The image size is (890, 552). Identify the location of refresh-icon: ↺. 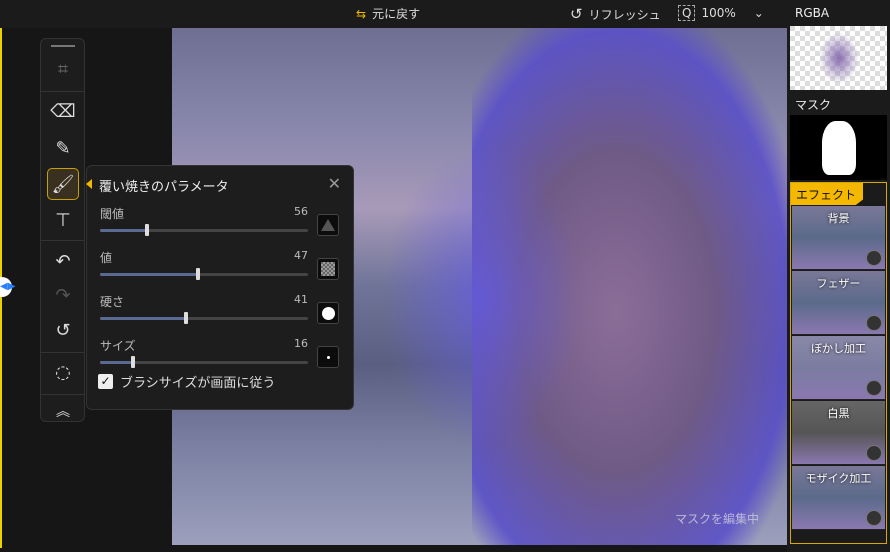
(576, 14).